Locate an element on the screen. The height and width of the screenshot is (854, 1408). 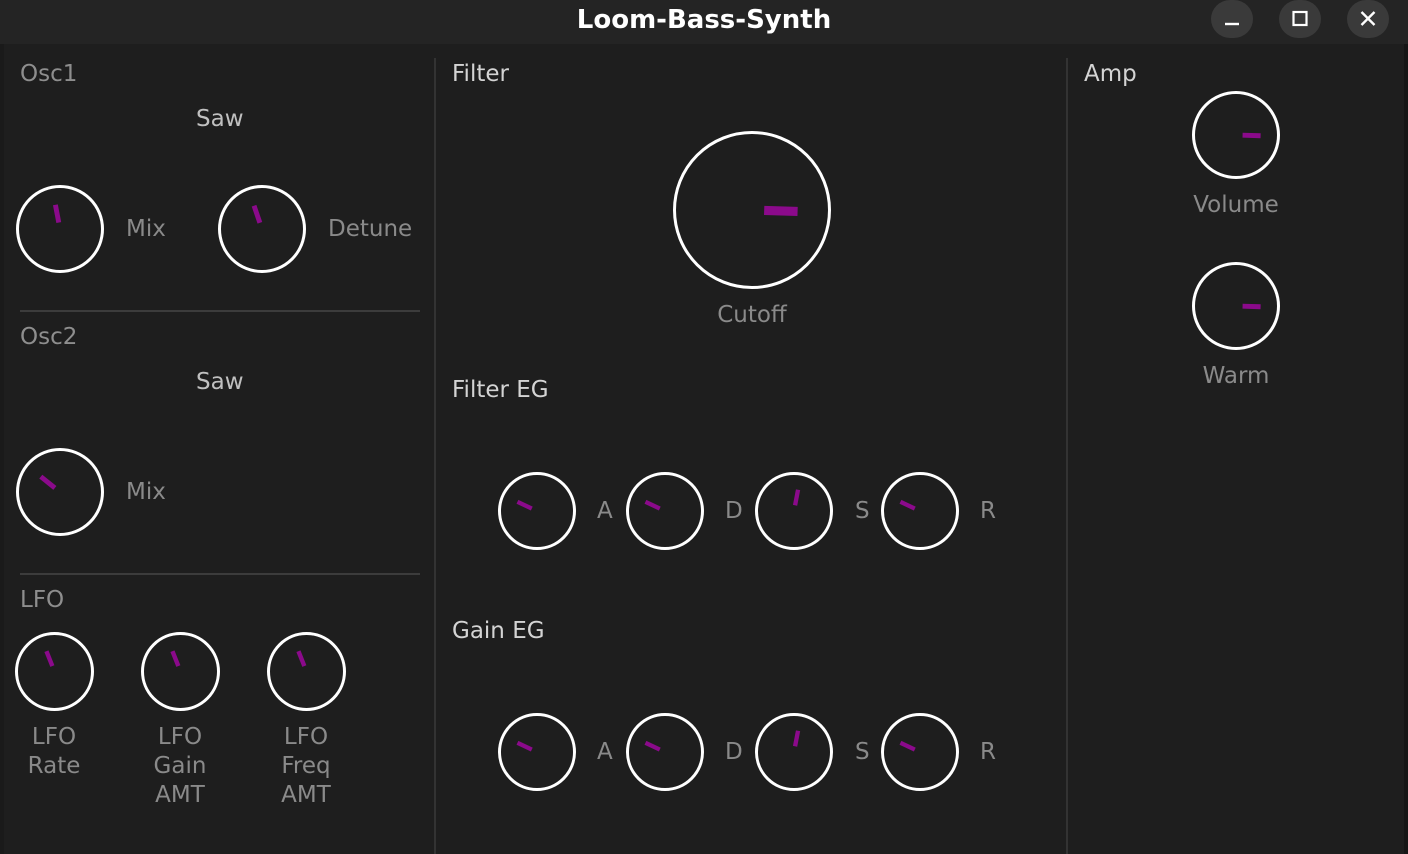
window-edge-right is located at coordinates (1406, 449).